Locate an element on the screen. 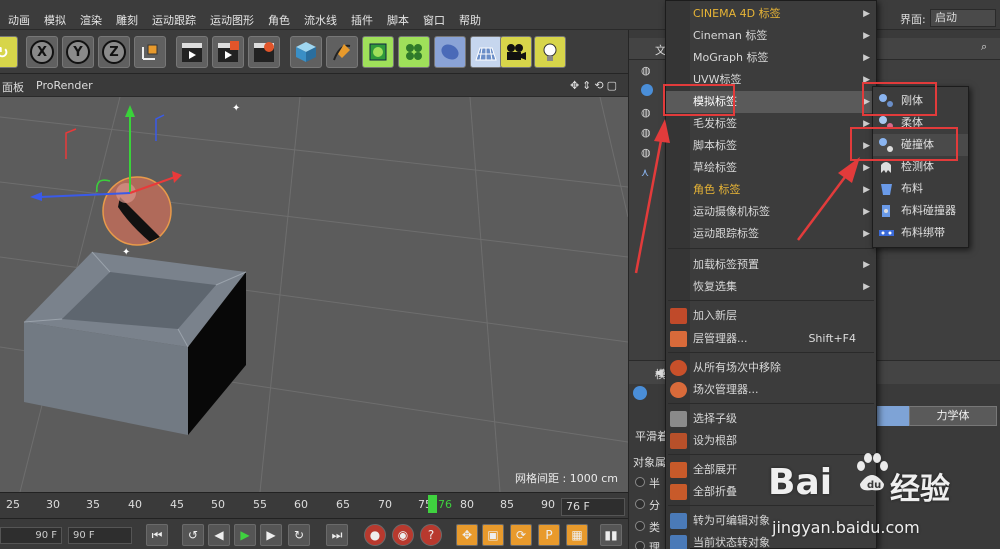  go-to-end-icon: ⏭ is located at coordinates (337, 535).